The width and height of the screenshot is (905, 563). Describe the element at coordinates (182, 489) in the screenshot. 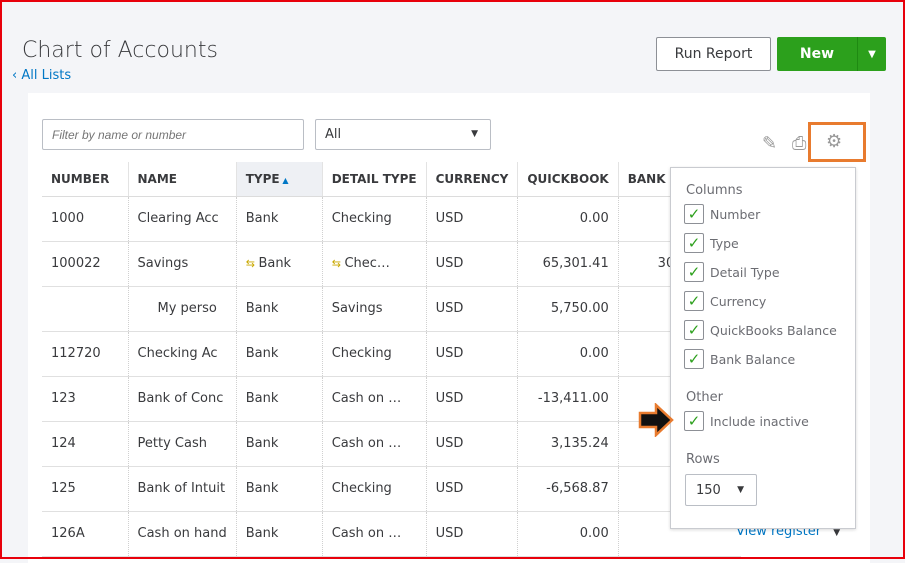

I see `cell-name: Bank of Intuit` at that location.